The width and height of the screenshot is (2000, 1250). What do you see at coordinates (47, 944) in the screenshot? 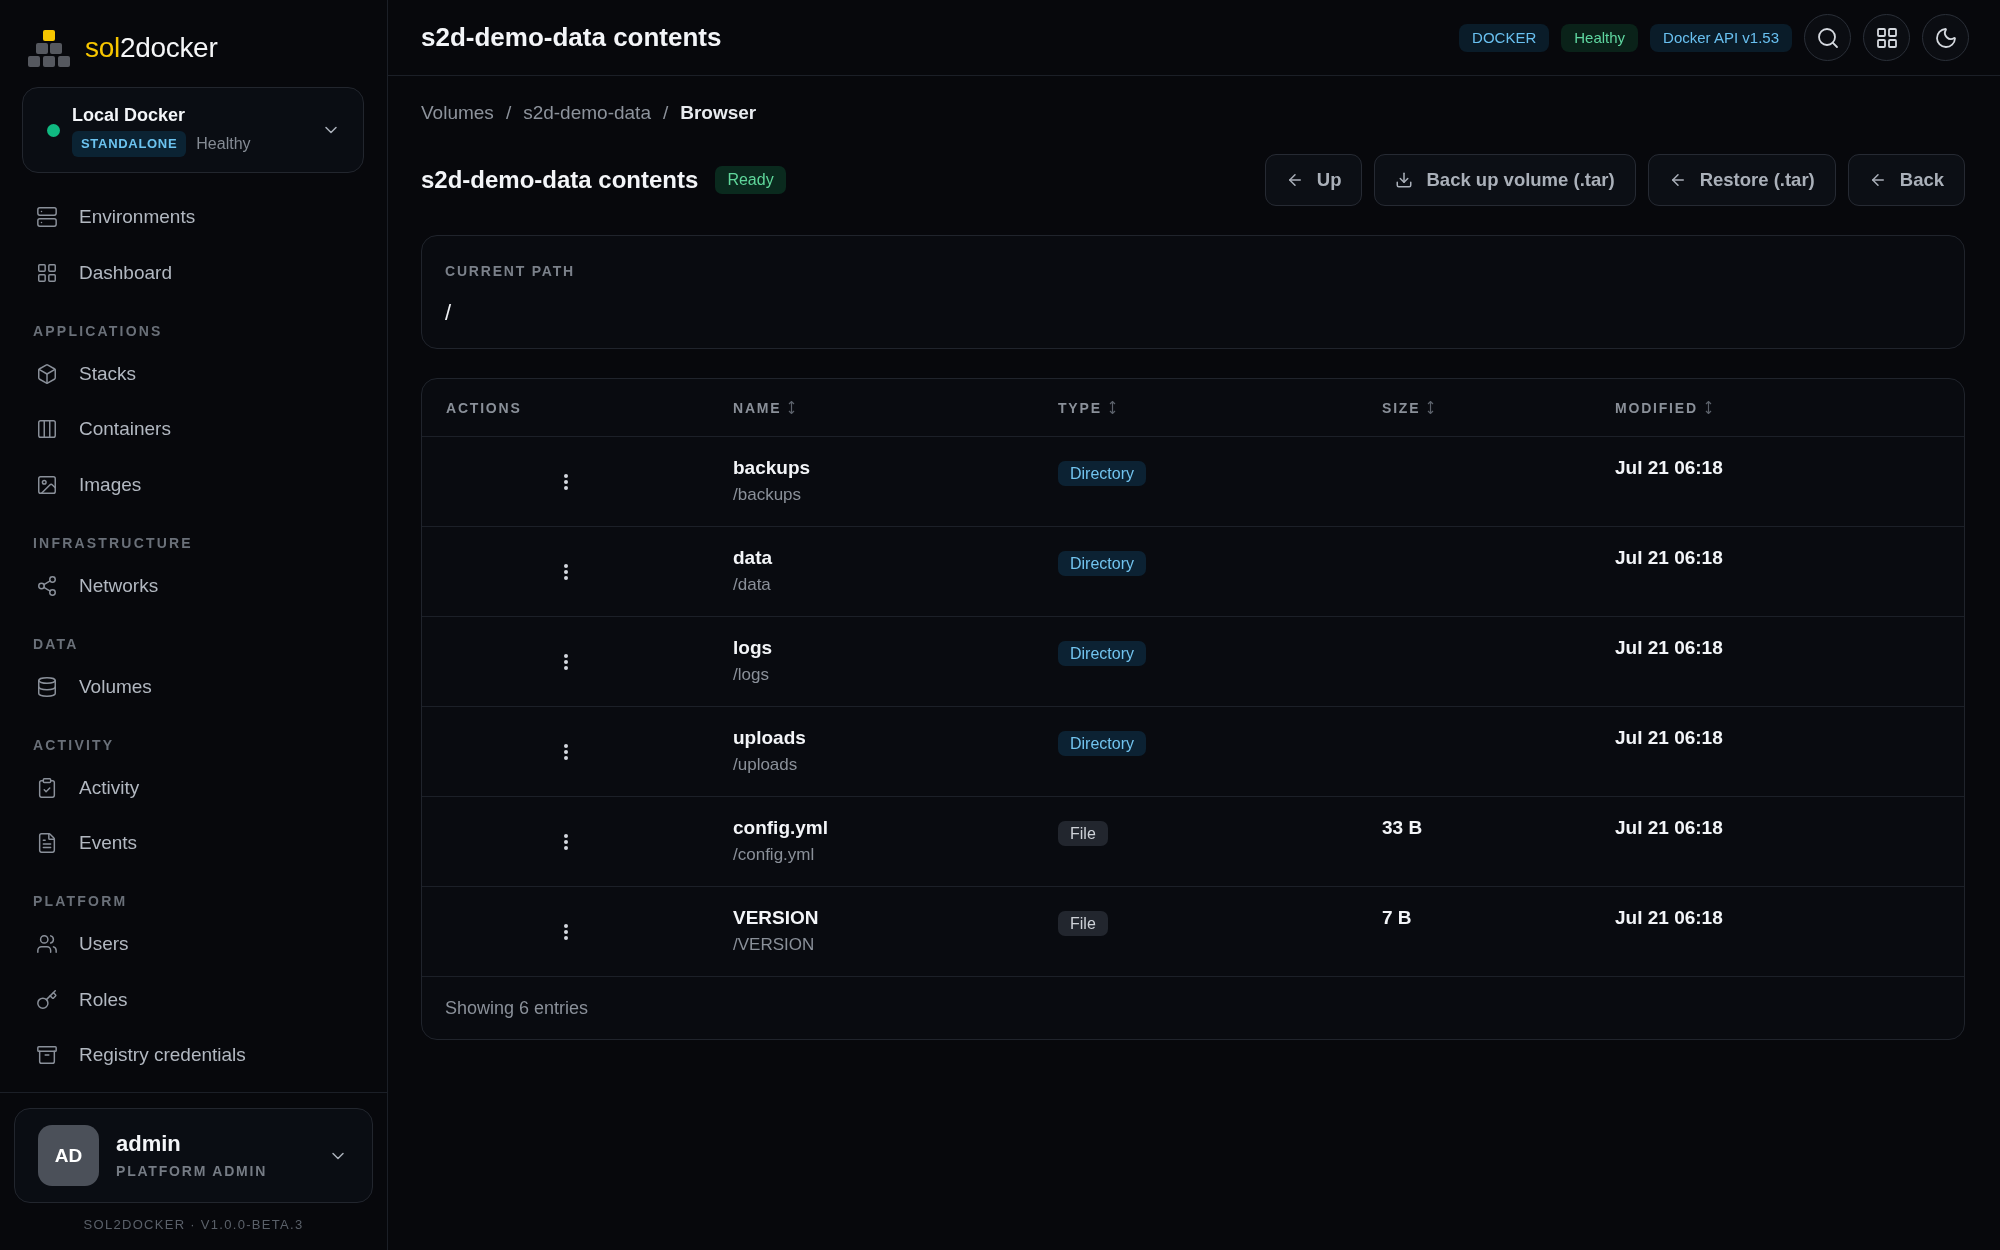
I see `users-icon` at bounding box center [47, 944].